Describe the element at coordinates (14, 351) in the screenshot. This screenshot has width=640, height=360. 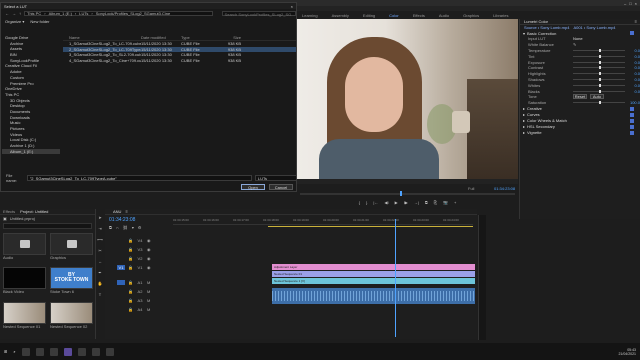
I see `search-icon: ⌕` at that location.